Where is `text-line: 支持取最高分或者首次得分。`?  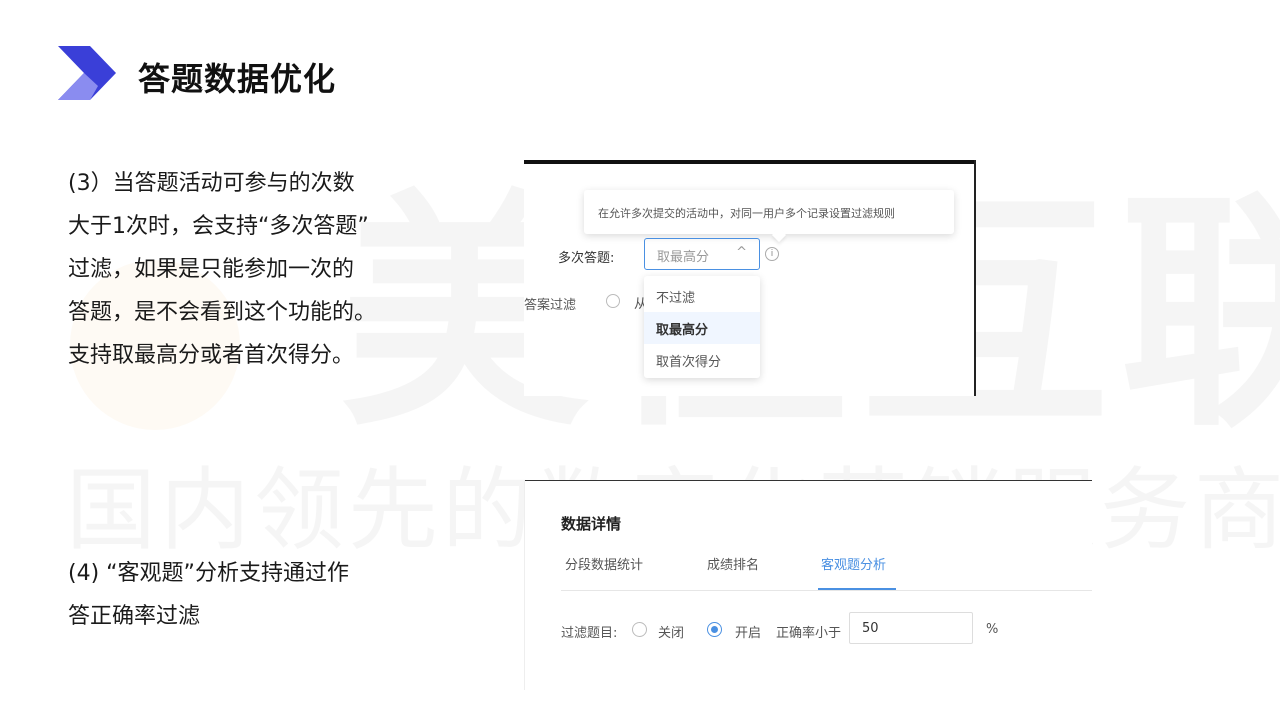 text-line: 支持取最高分或者首次得分。 is located at coordinates (211, 355).